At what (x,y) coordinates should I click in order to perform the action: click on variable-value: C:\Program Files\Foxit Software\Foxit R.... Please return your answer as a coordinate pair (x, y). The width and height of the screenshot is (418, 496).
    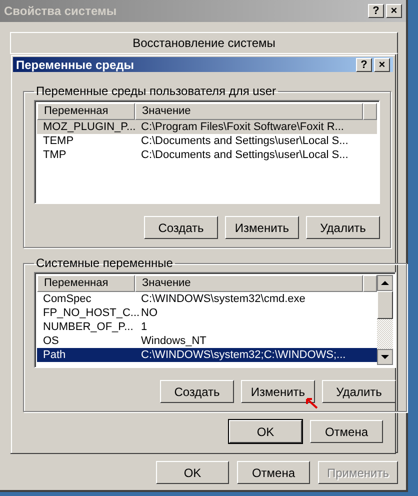
    Looking at the image, I should click on (242, 127).